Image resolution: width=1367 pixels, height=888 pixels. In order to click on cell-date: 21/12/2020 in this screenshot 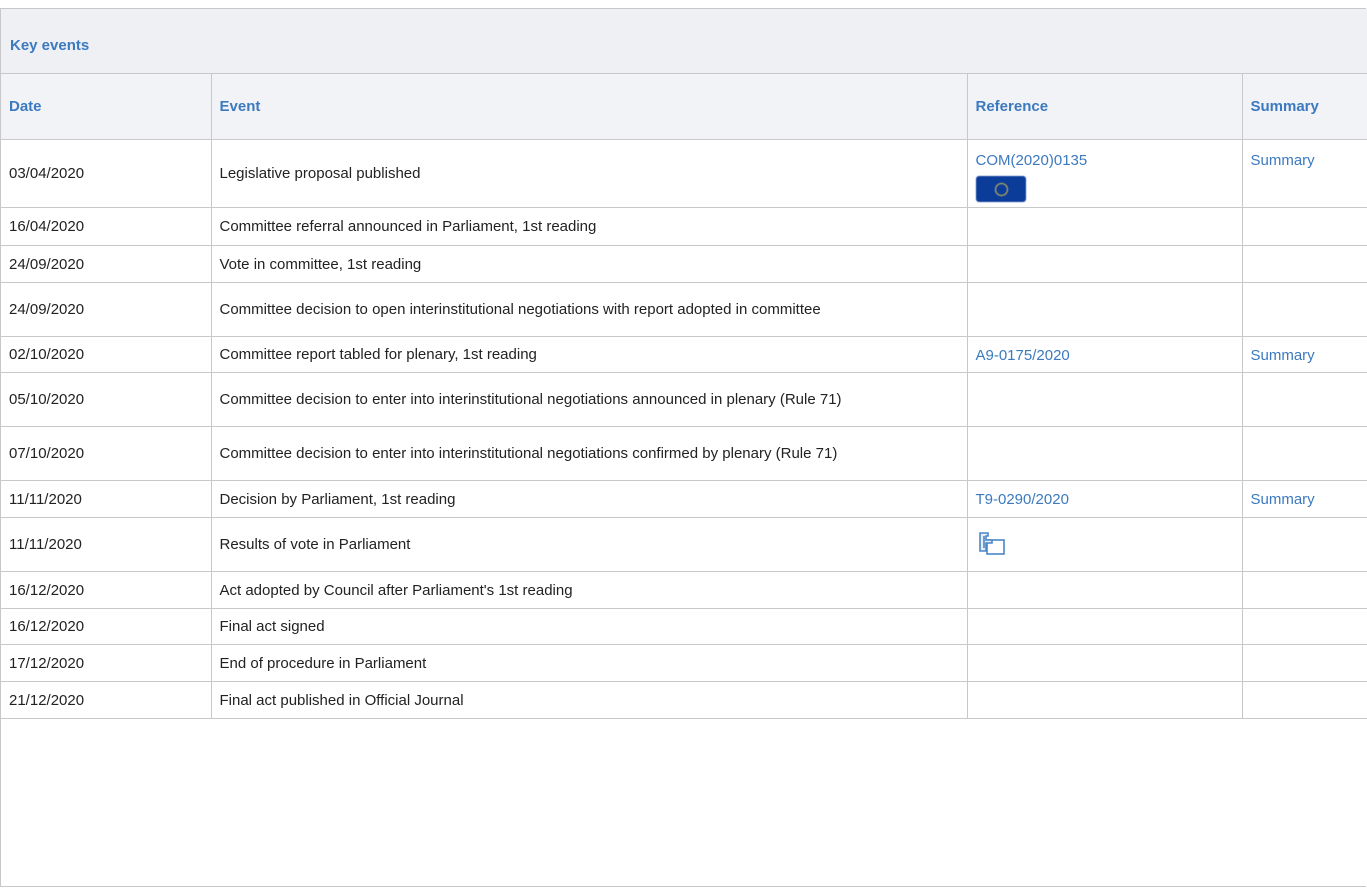, I will do `click(106, 700)`.